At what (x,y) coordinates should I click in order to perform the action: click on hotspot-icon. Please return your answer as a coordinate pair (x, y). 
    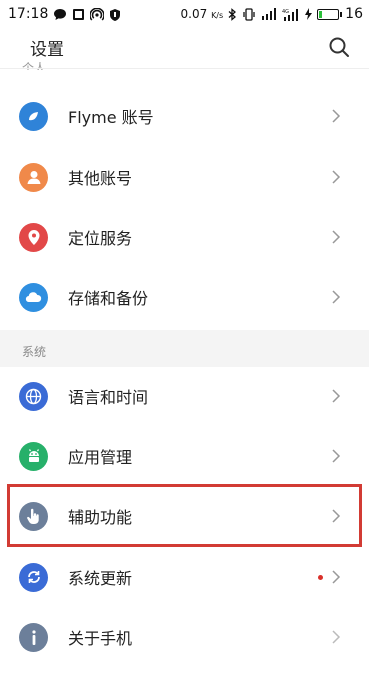
    Looking at the image, I should click on (97, 14).